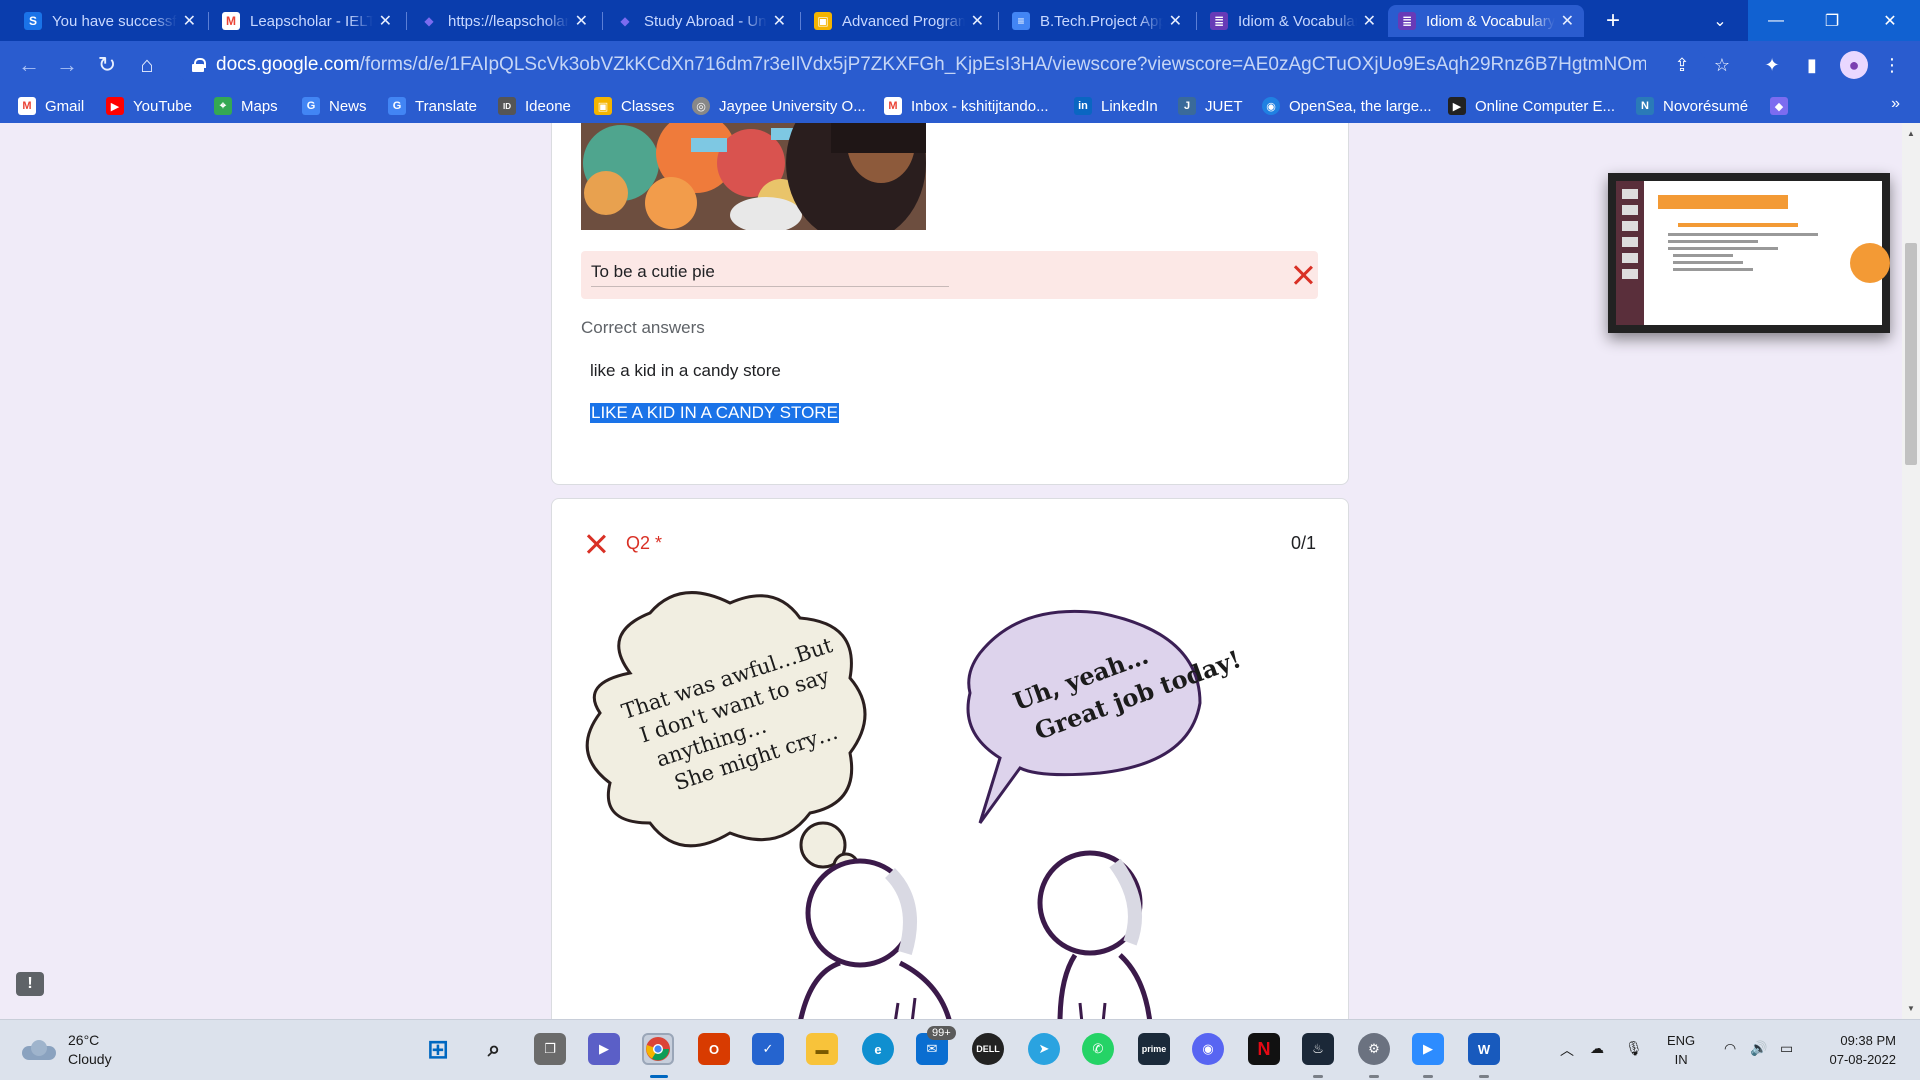 Image resolution: width=1920 pixels, height=1080 pixels. I want to click on search-icon: ⌕, so click(494, 1049).